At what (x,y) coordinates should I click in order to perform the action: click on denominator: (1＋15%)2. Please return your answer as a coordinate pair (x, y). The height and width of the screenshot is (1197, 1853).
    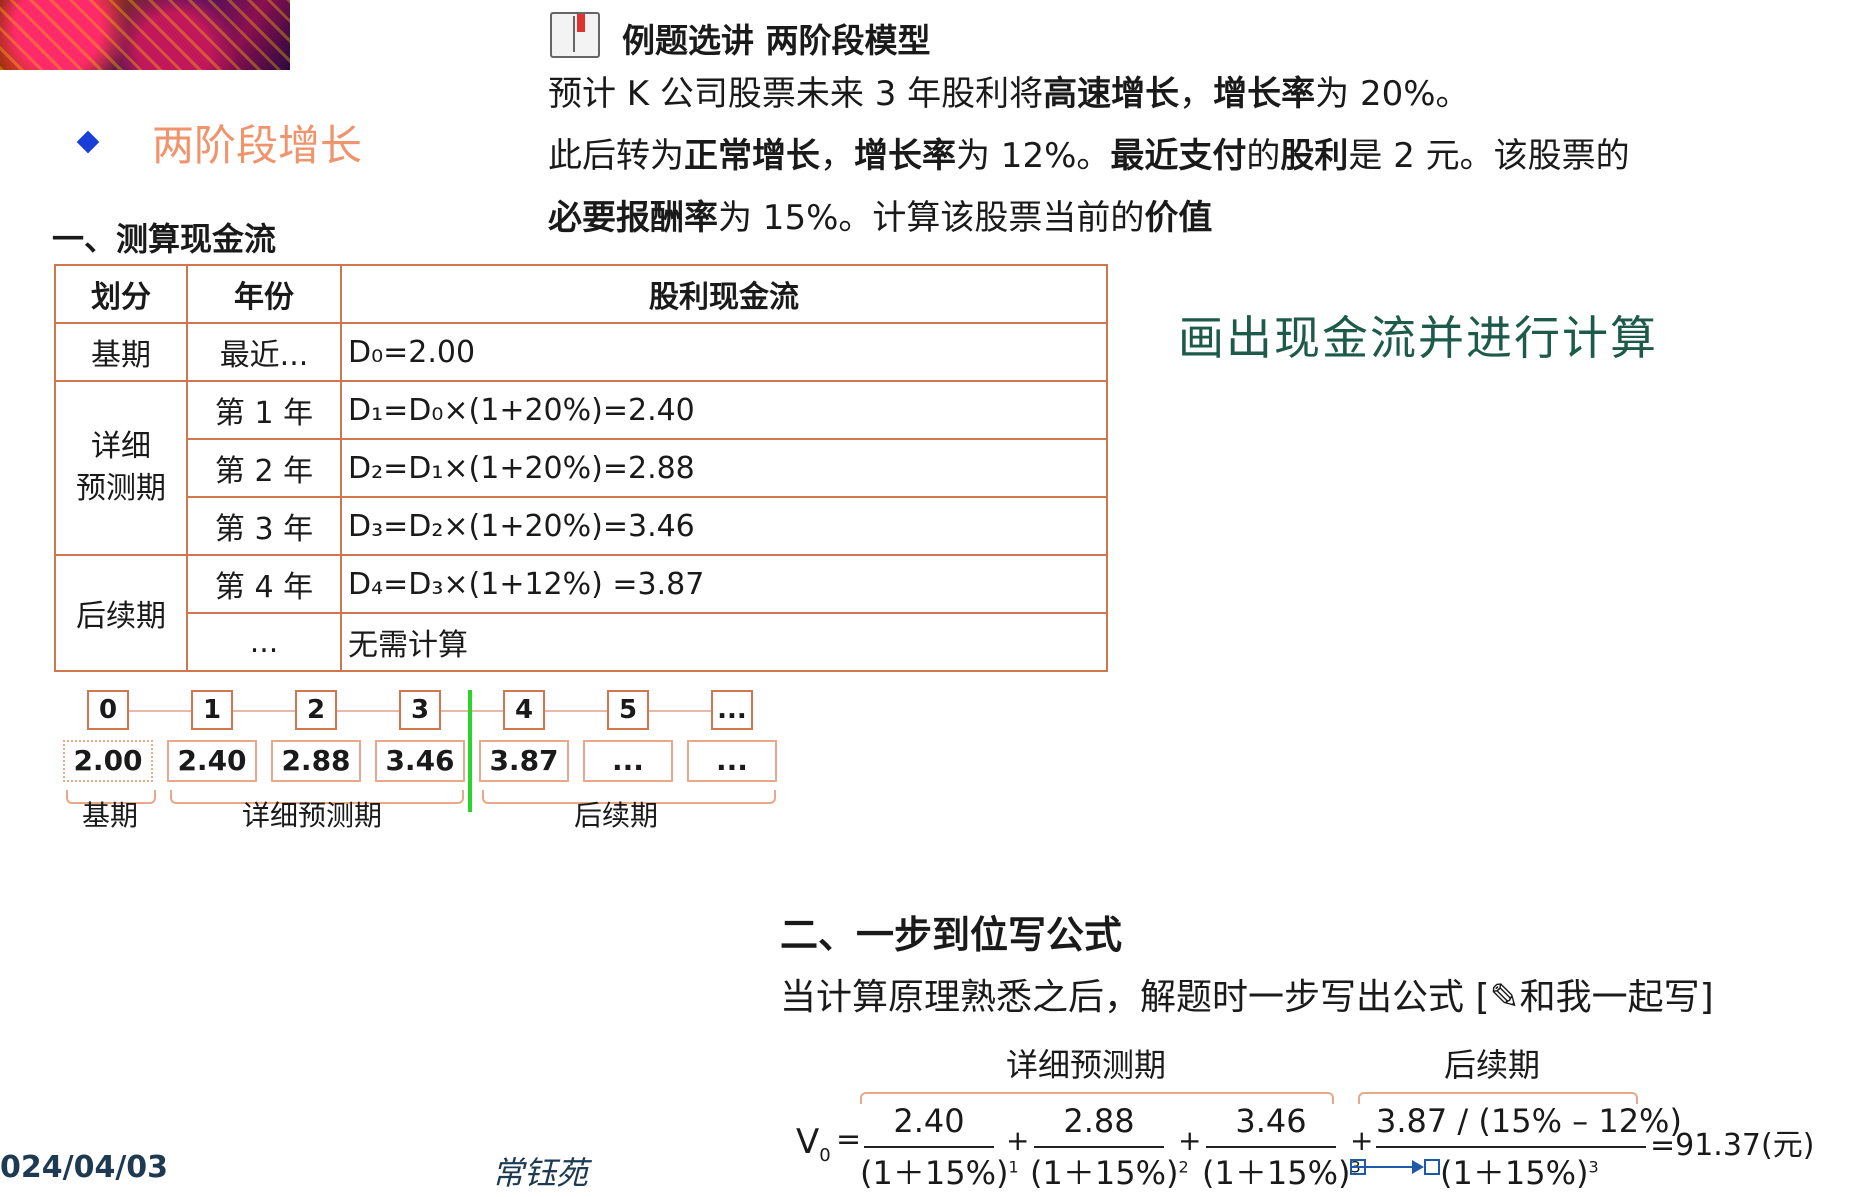
    Looking at the image, I should click on (1109, 1173).